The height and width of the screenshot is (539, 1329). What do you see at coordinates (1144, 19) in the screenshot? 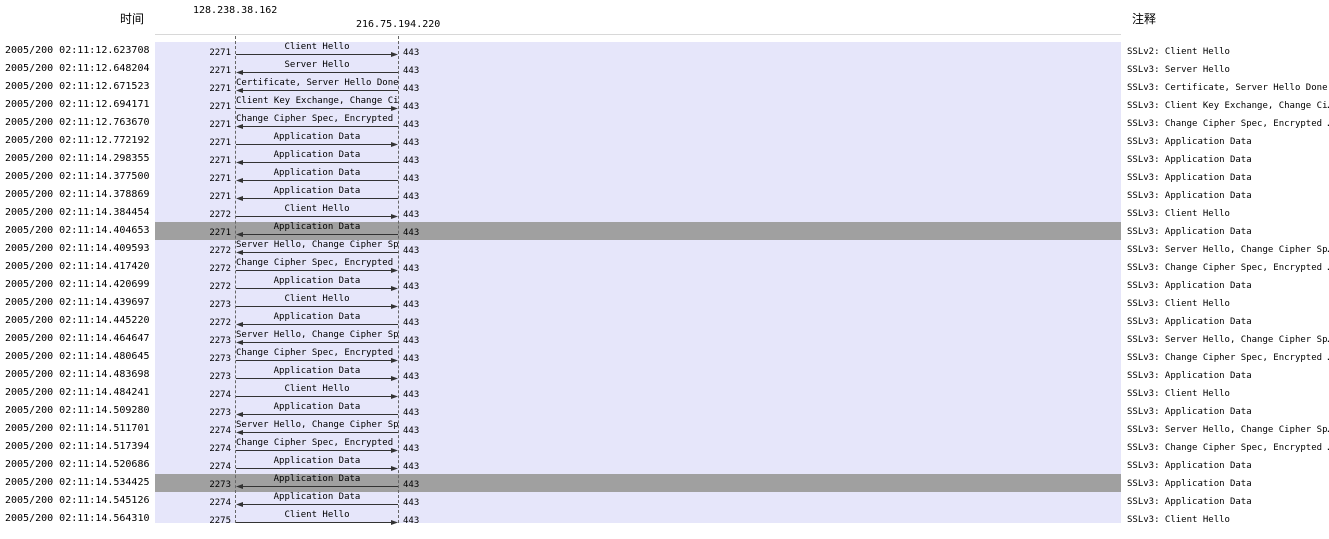
I see `comment-column-header: 注释` at bounding box center [1144, 19].